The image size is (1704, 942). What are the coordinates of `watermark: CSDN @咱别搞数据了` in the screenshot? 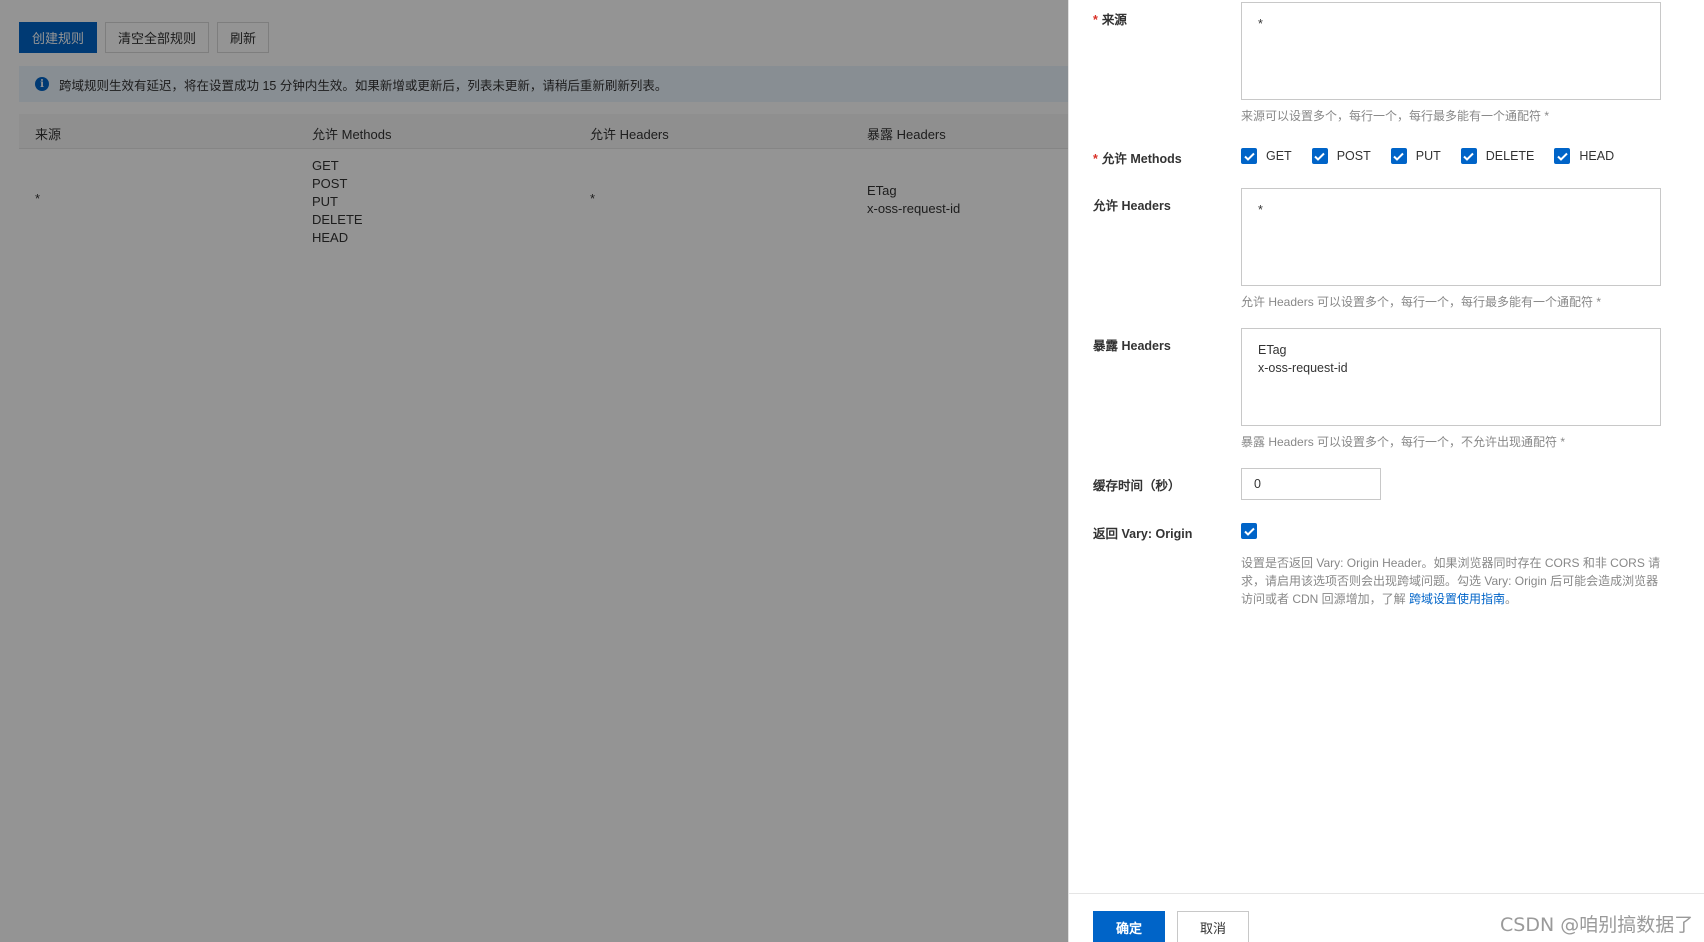 It's located at (1597, 925).